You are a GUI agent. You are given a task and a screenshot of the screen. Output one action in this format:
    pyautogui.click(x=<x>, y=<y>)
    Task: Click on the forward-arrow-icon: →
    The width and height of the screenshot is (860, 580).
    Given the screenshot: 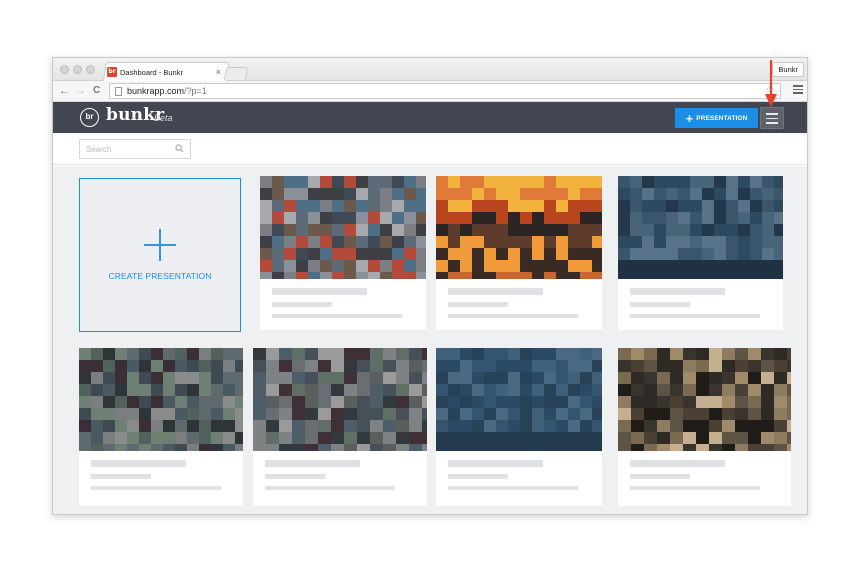 What is the action you would take?
    pyautogui.click(x=80, y=91)
    